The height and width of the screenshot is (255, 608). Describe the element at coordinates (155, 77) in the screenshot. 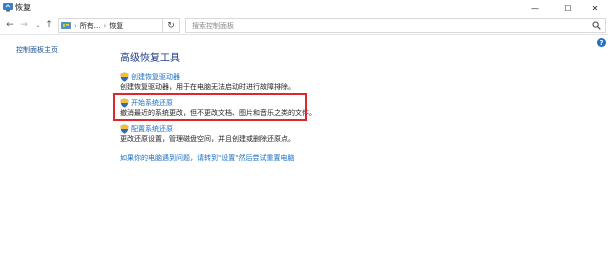

I see `create-recovery-drive-link: 创建恢复驱动器` at that location.